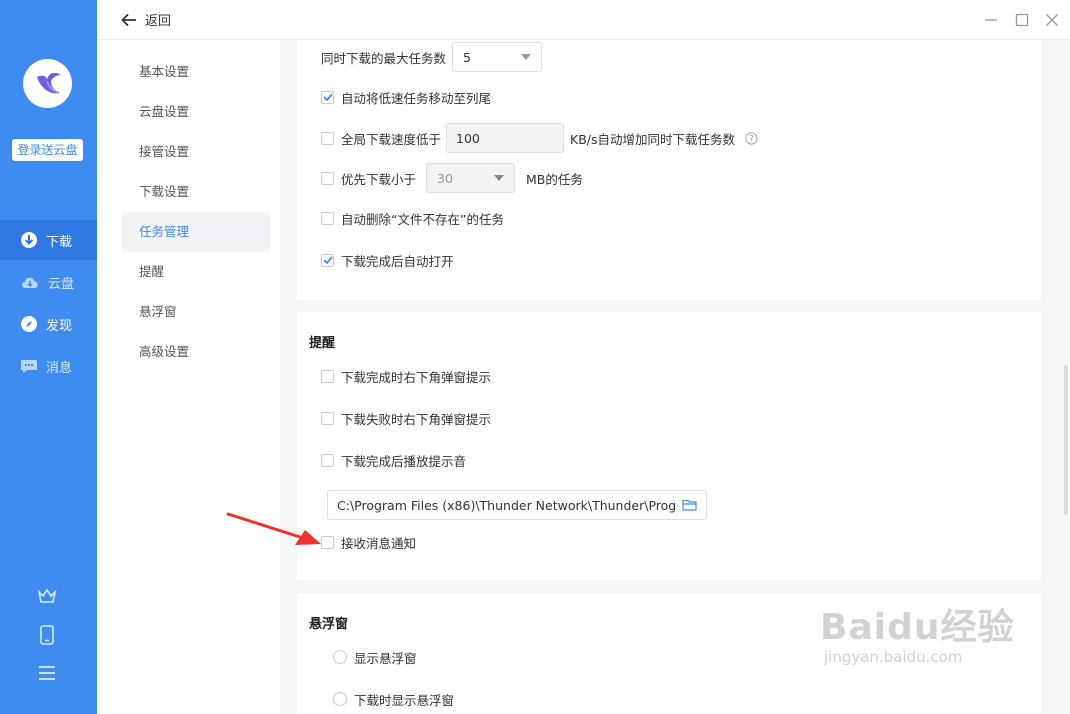 The height and width of the screenshot is (714, 1070). I want to click on auto-delete-row: 自动删除“文件不存在”的任务, so click(412, 218).